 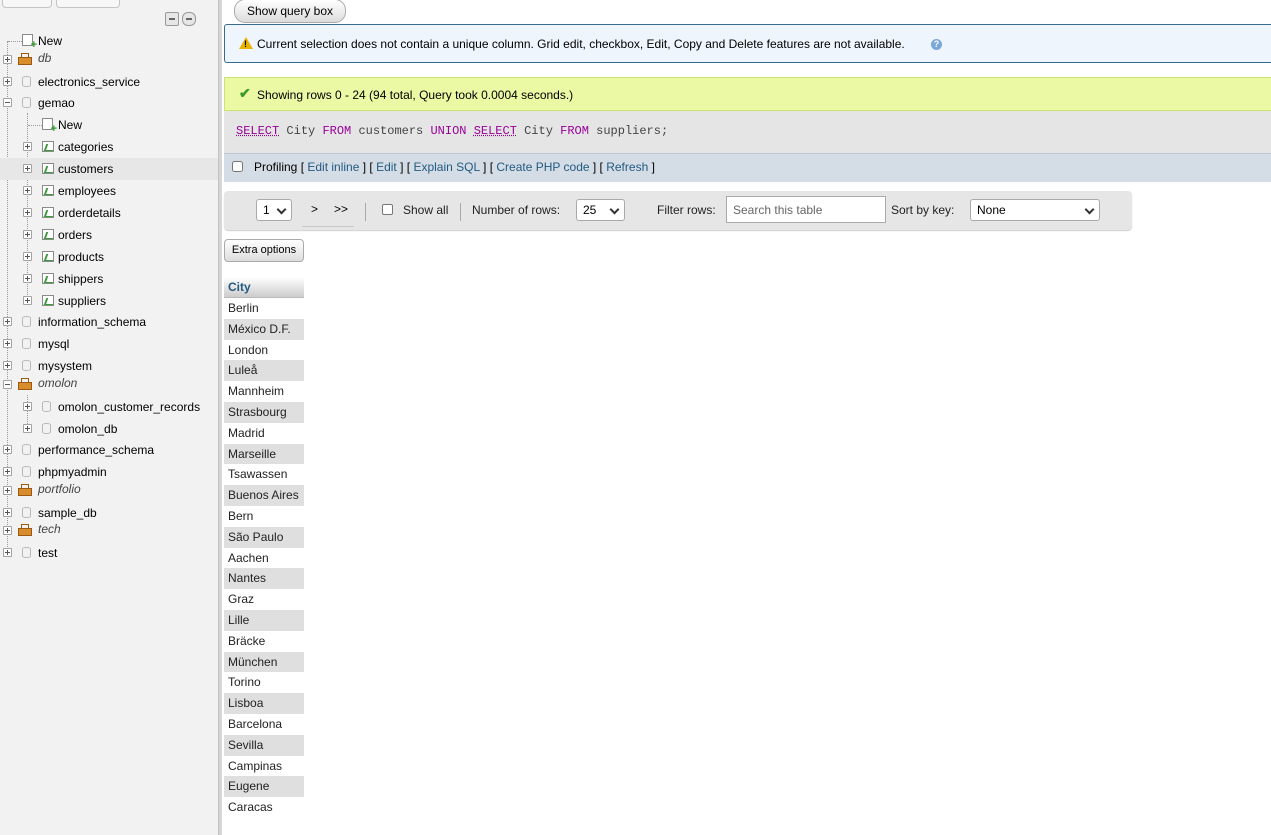 I want to click on tree-node-mysql: mysql, so click(x=109, y=344).